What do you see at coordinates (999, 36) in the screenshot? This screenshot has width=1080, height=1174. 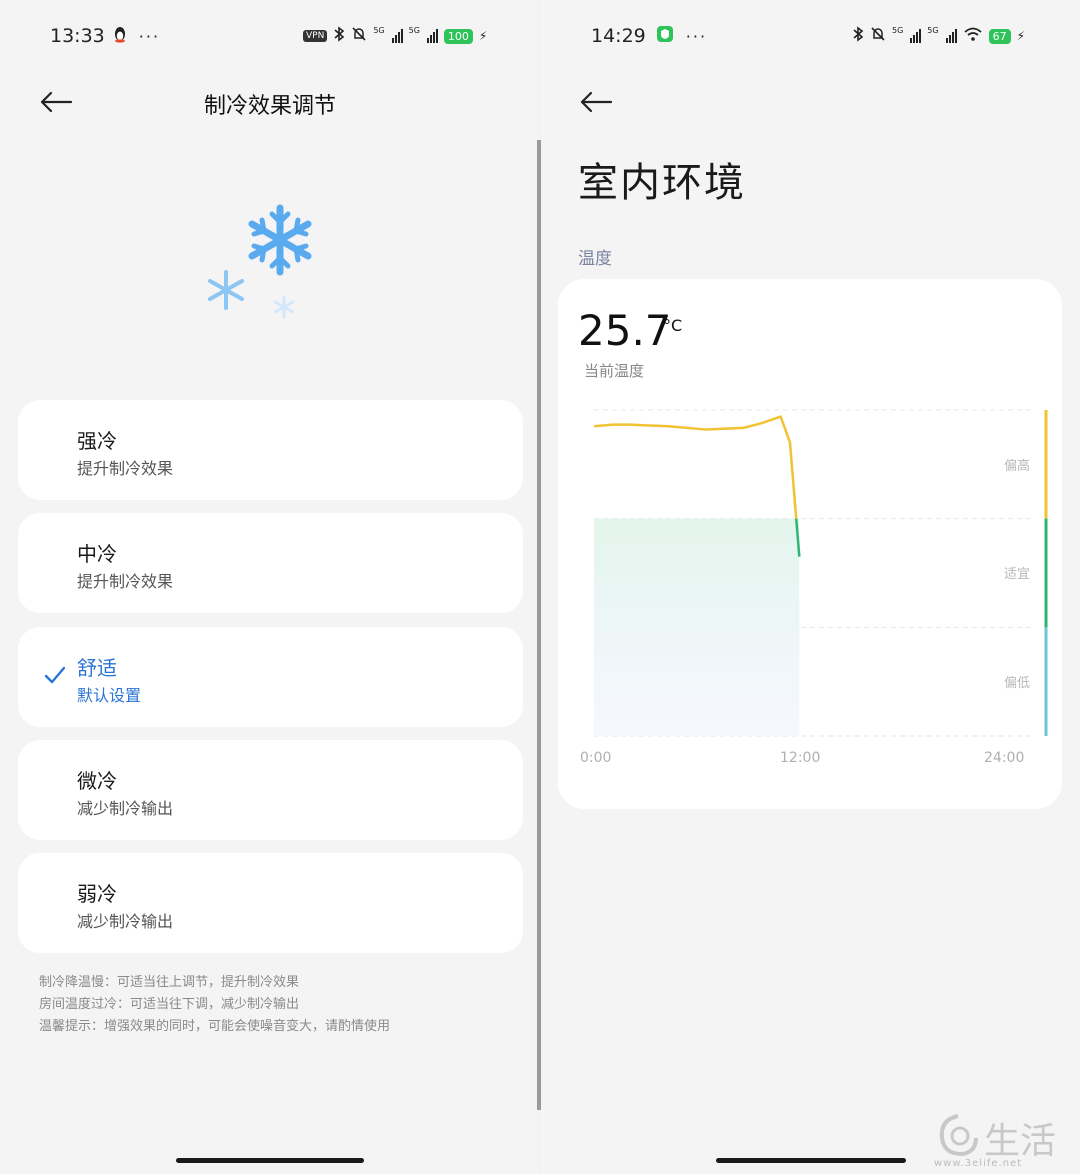 I see `battery-icon: 67` at bounding box center [999, 36].